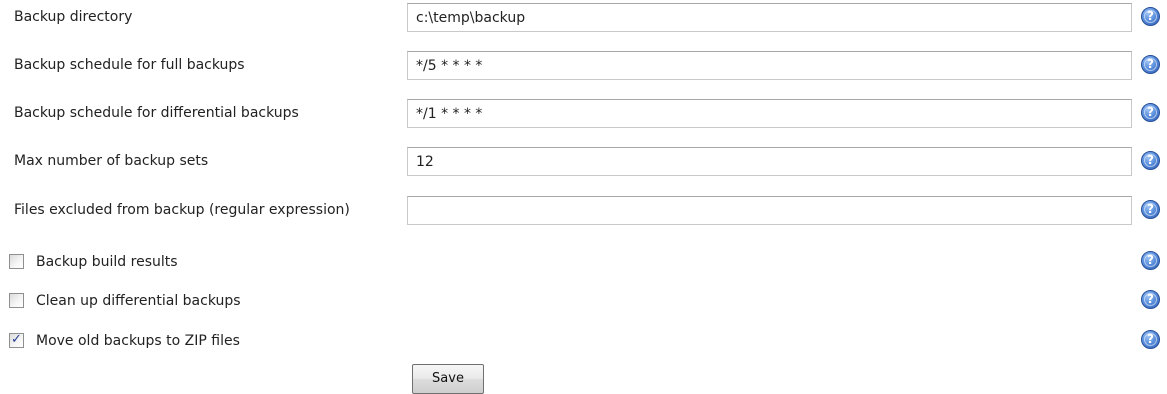  Describe the element at coordinates (111, 161) in the screenshot. I see `max-backup-sets-label: Max number of backup sets` at that location.